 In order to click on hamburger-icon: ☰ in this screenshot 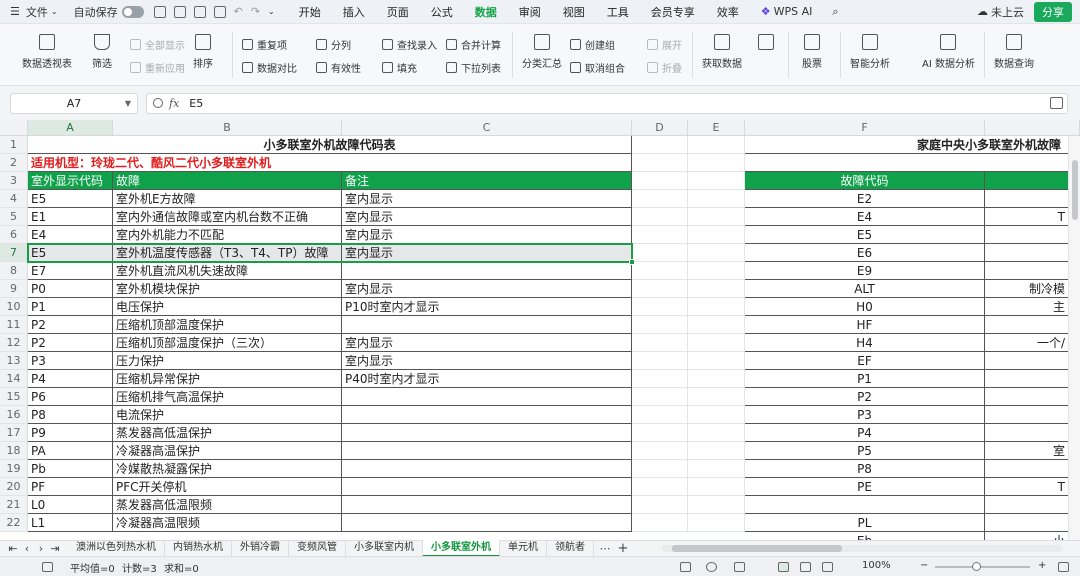, I will do `click(15, 11)`.